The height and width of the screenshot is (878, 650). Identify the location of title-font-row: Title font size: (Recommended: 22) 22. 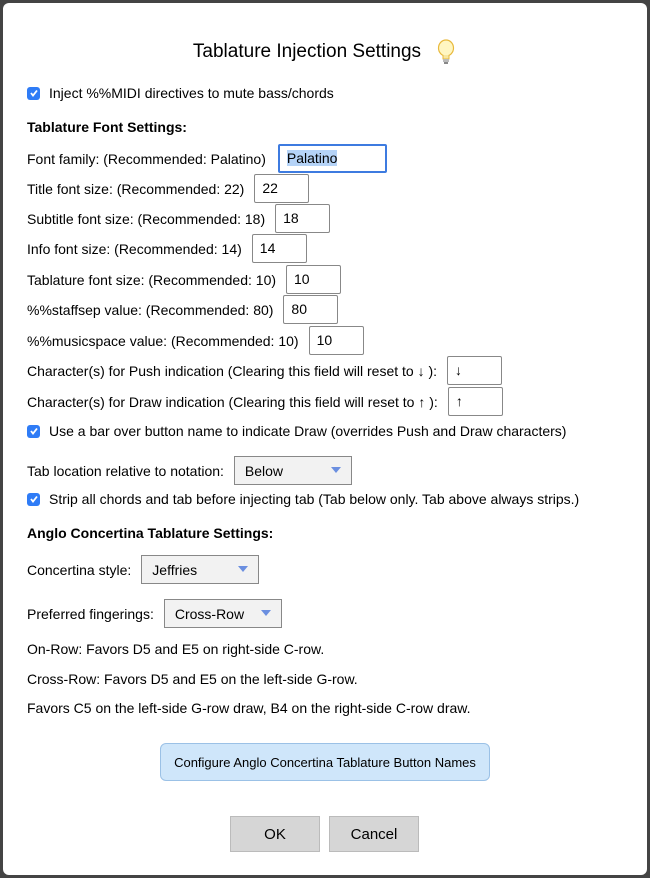
(168, 188).